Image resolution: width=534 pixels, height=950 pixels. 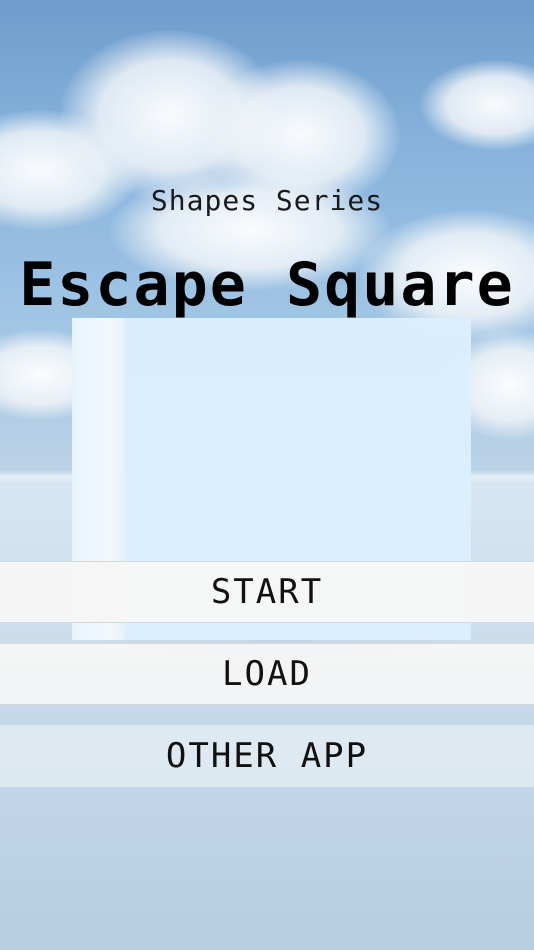 I want to click on other-app-button-label: OTHER APP, so click(x=267, y=756).